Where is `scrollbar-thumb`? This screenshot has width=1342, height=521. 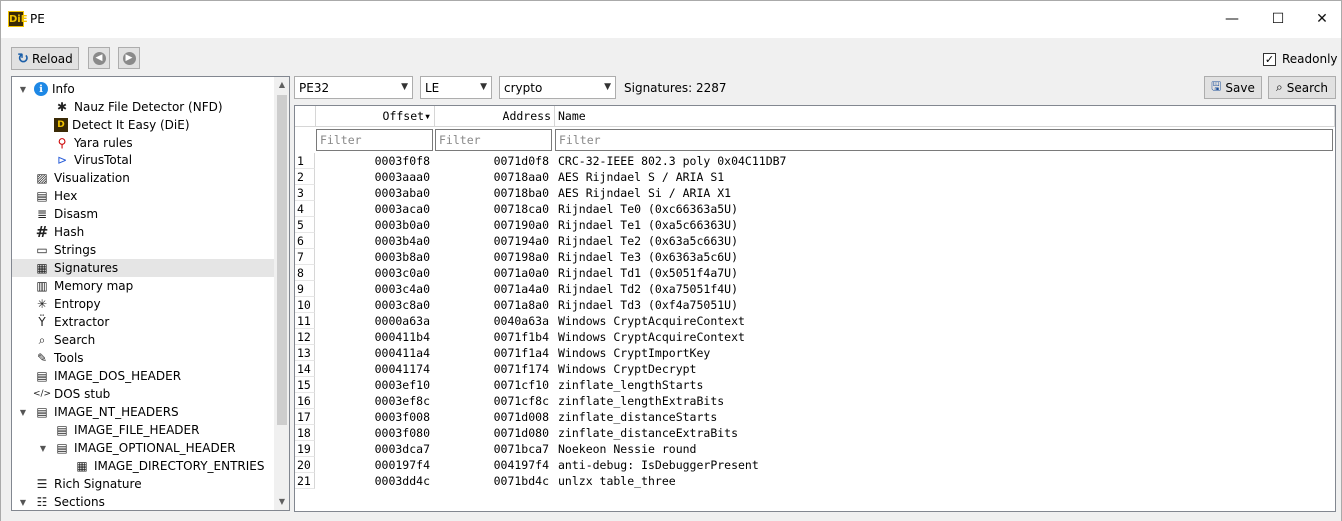 scrollbar-thumb is located at coordinates (282, 260).